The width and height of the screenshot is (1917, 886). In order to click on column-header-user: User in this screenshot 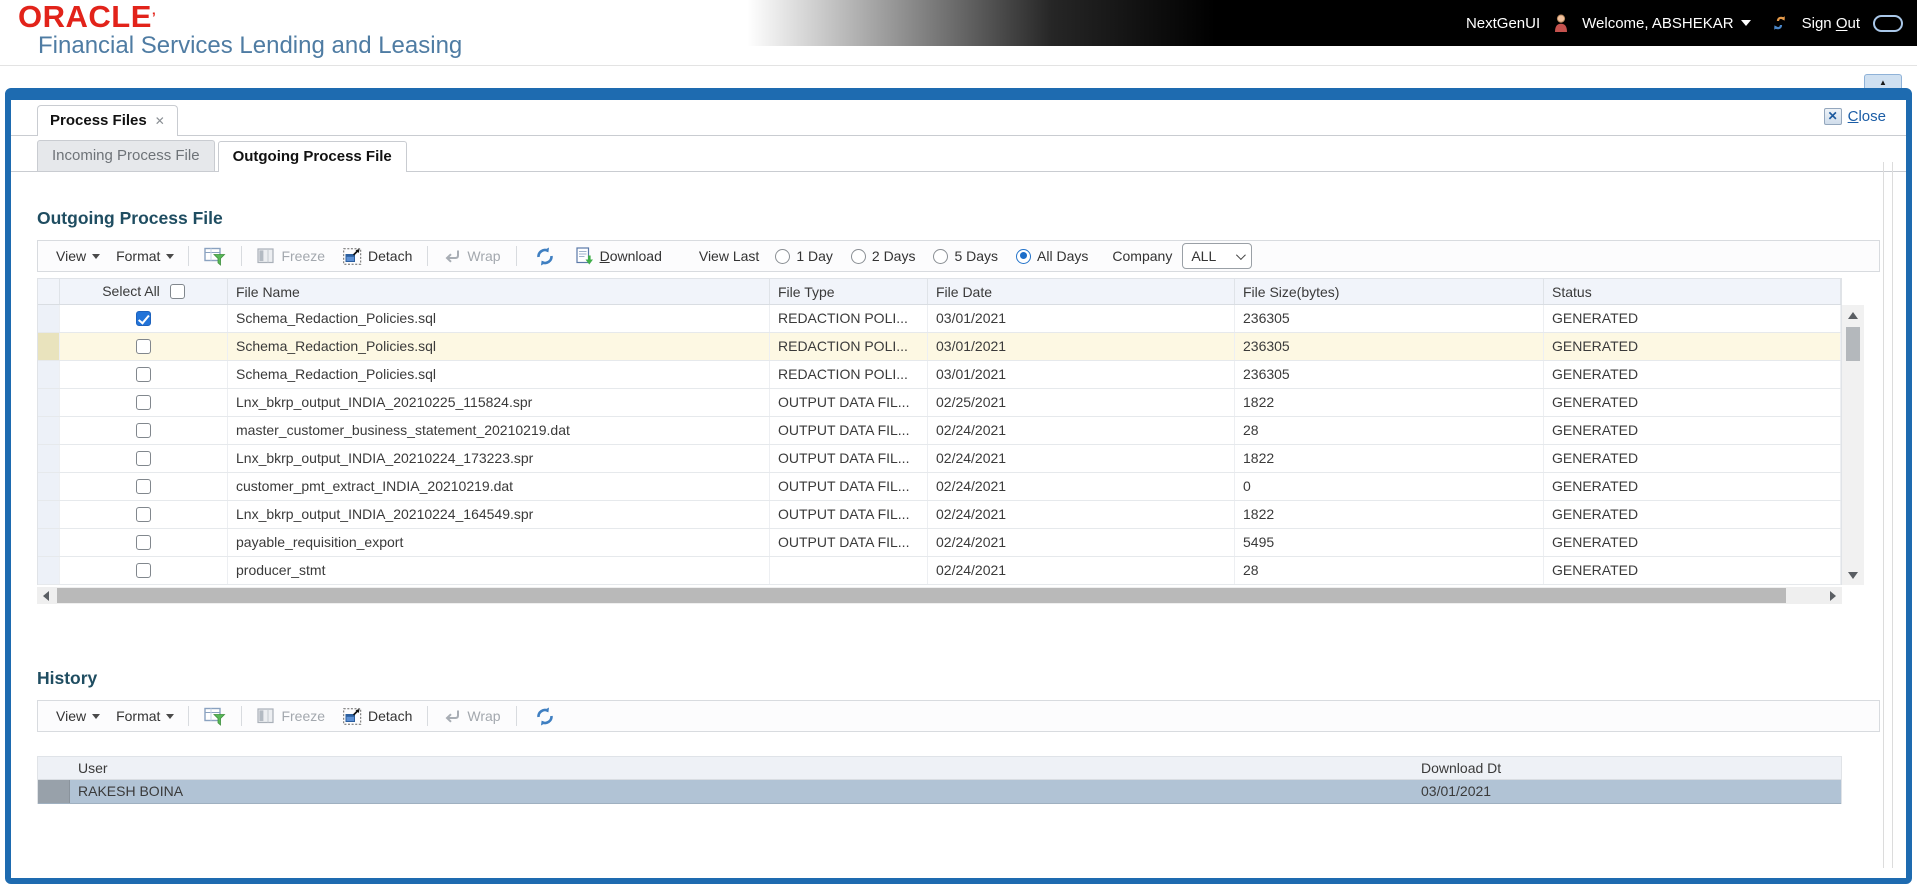, I will do `click(741, 768)`.